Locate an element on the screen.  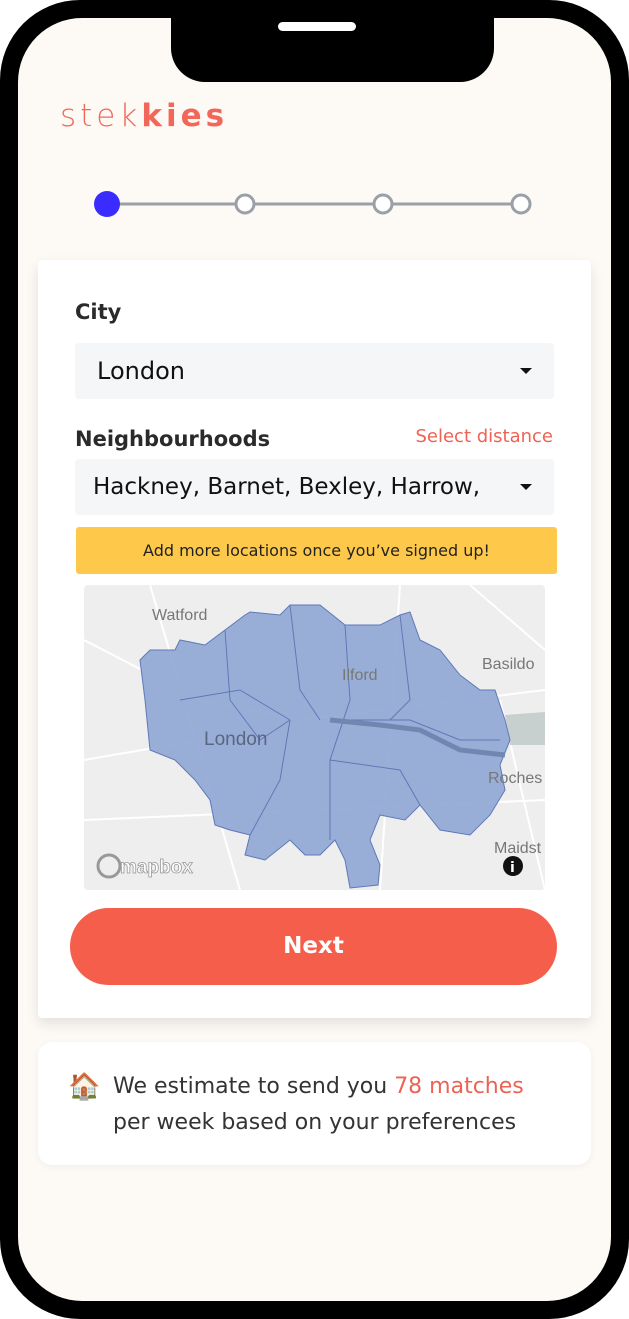
select-distance-link: Select distance is located at coordinates (484, 436).